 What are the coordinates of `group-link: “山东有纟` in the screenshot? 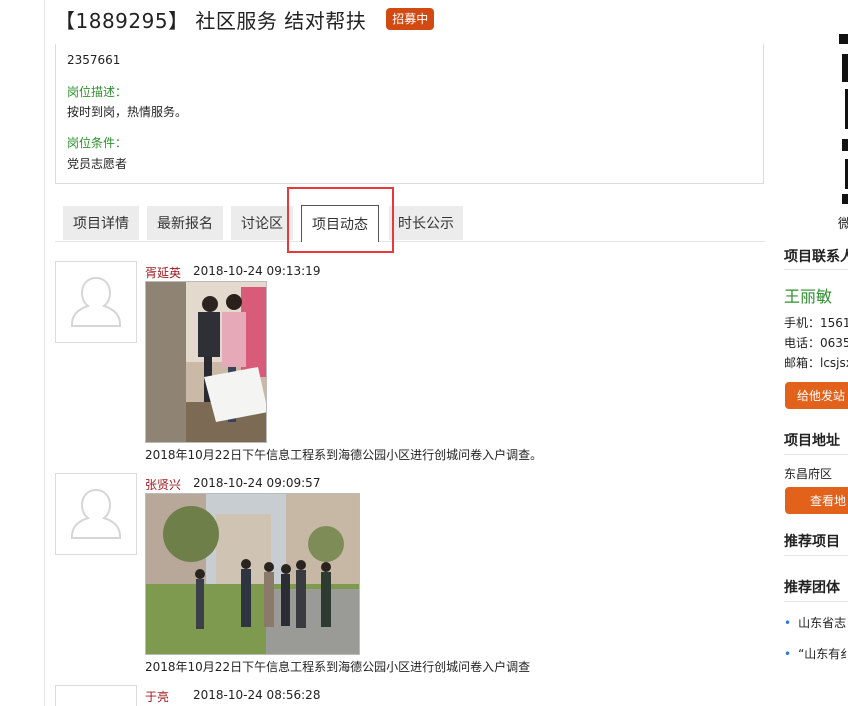 It's located at (823, 654).